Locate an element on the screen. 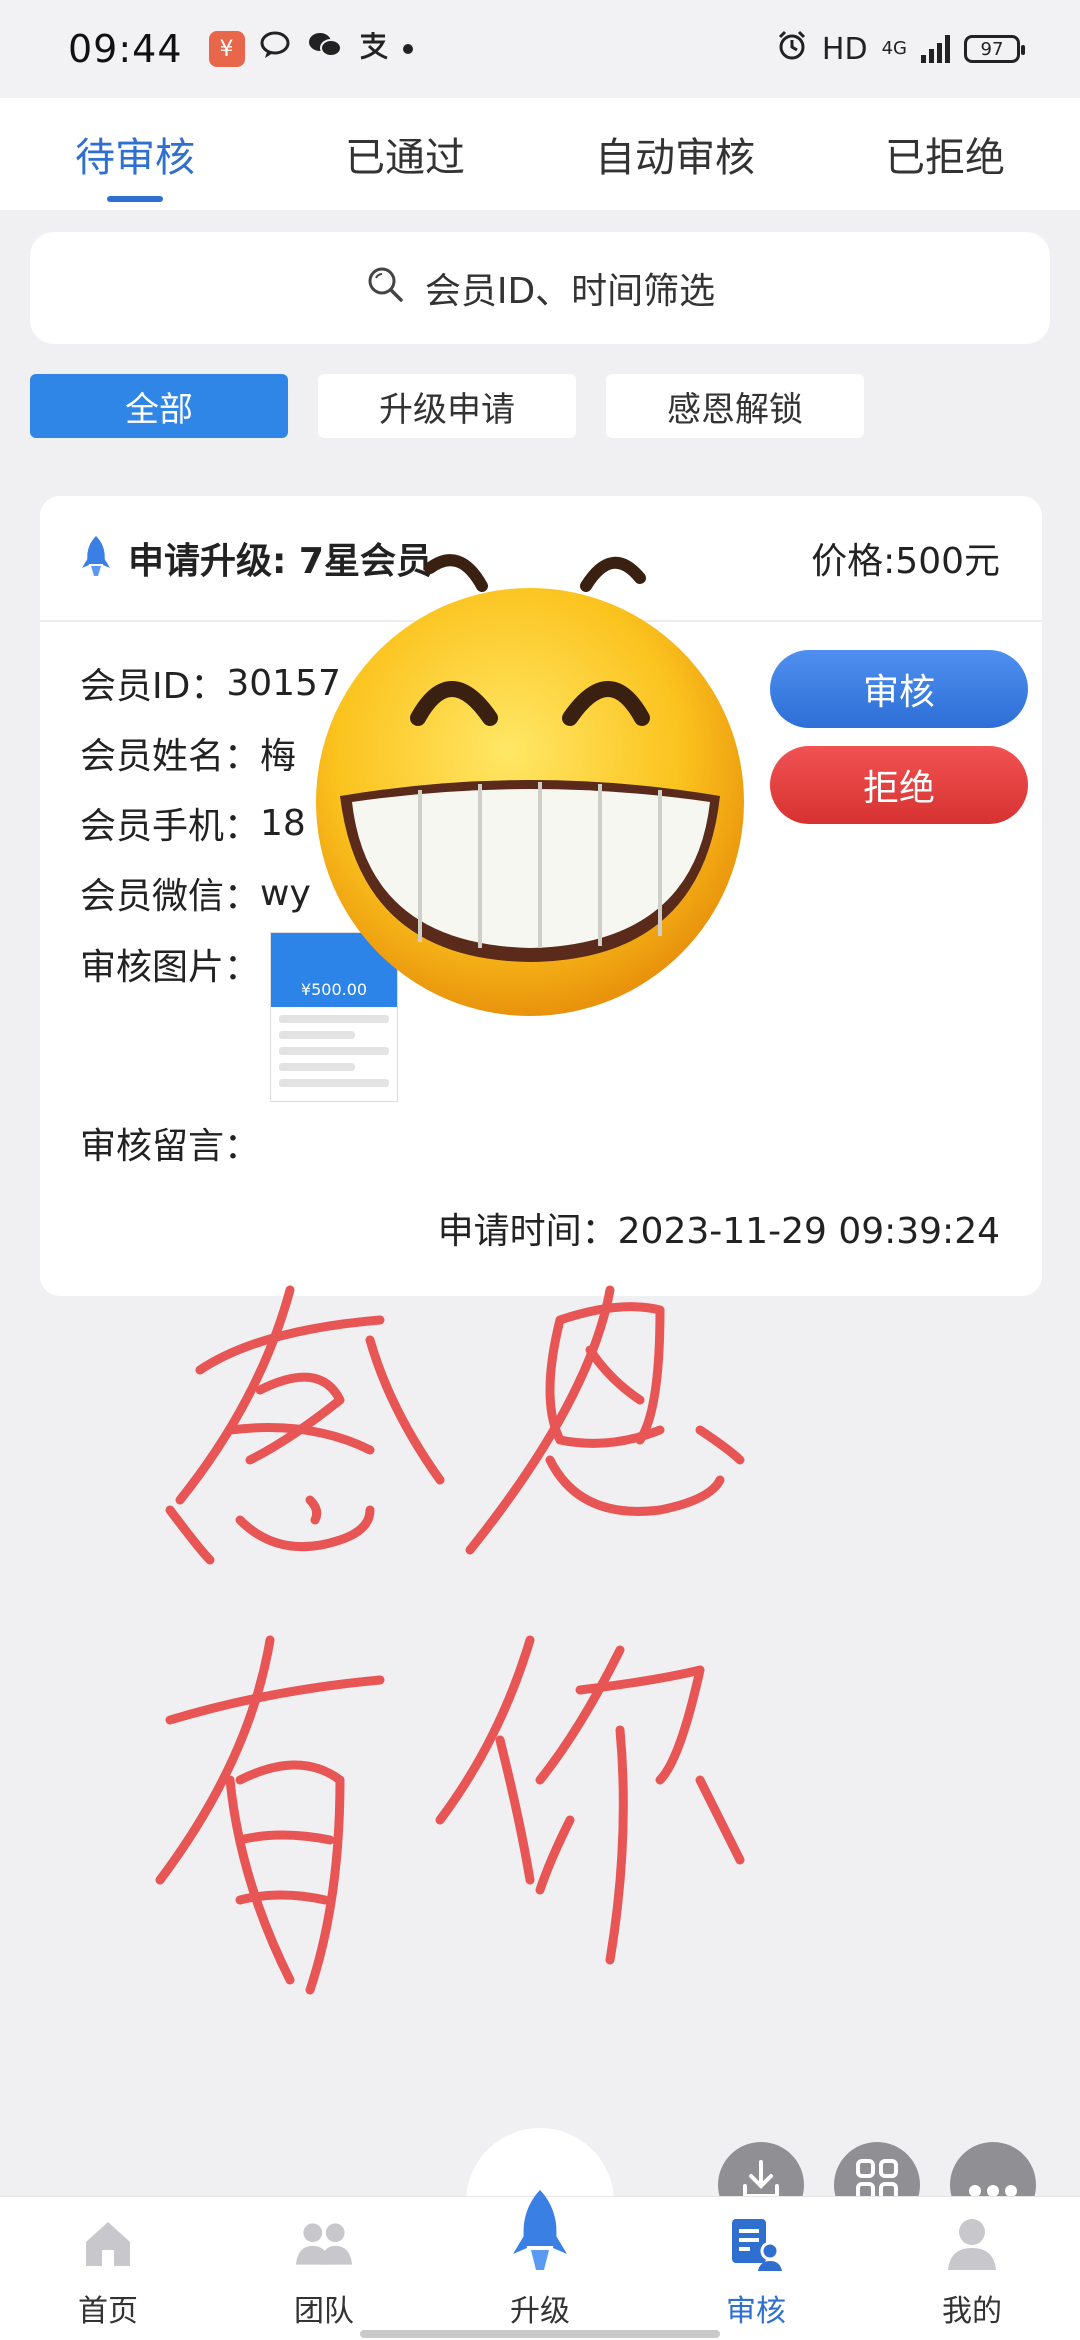 Image resolution: width=1080 pixels, height=2340 pixels. app-badge-icon: ¥ is located at coordinates (226, 49).